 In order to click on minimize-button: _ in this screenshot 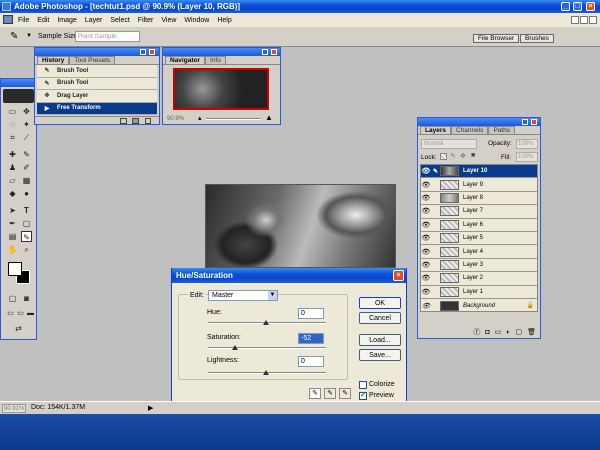, I will do `click(565, 6)`.